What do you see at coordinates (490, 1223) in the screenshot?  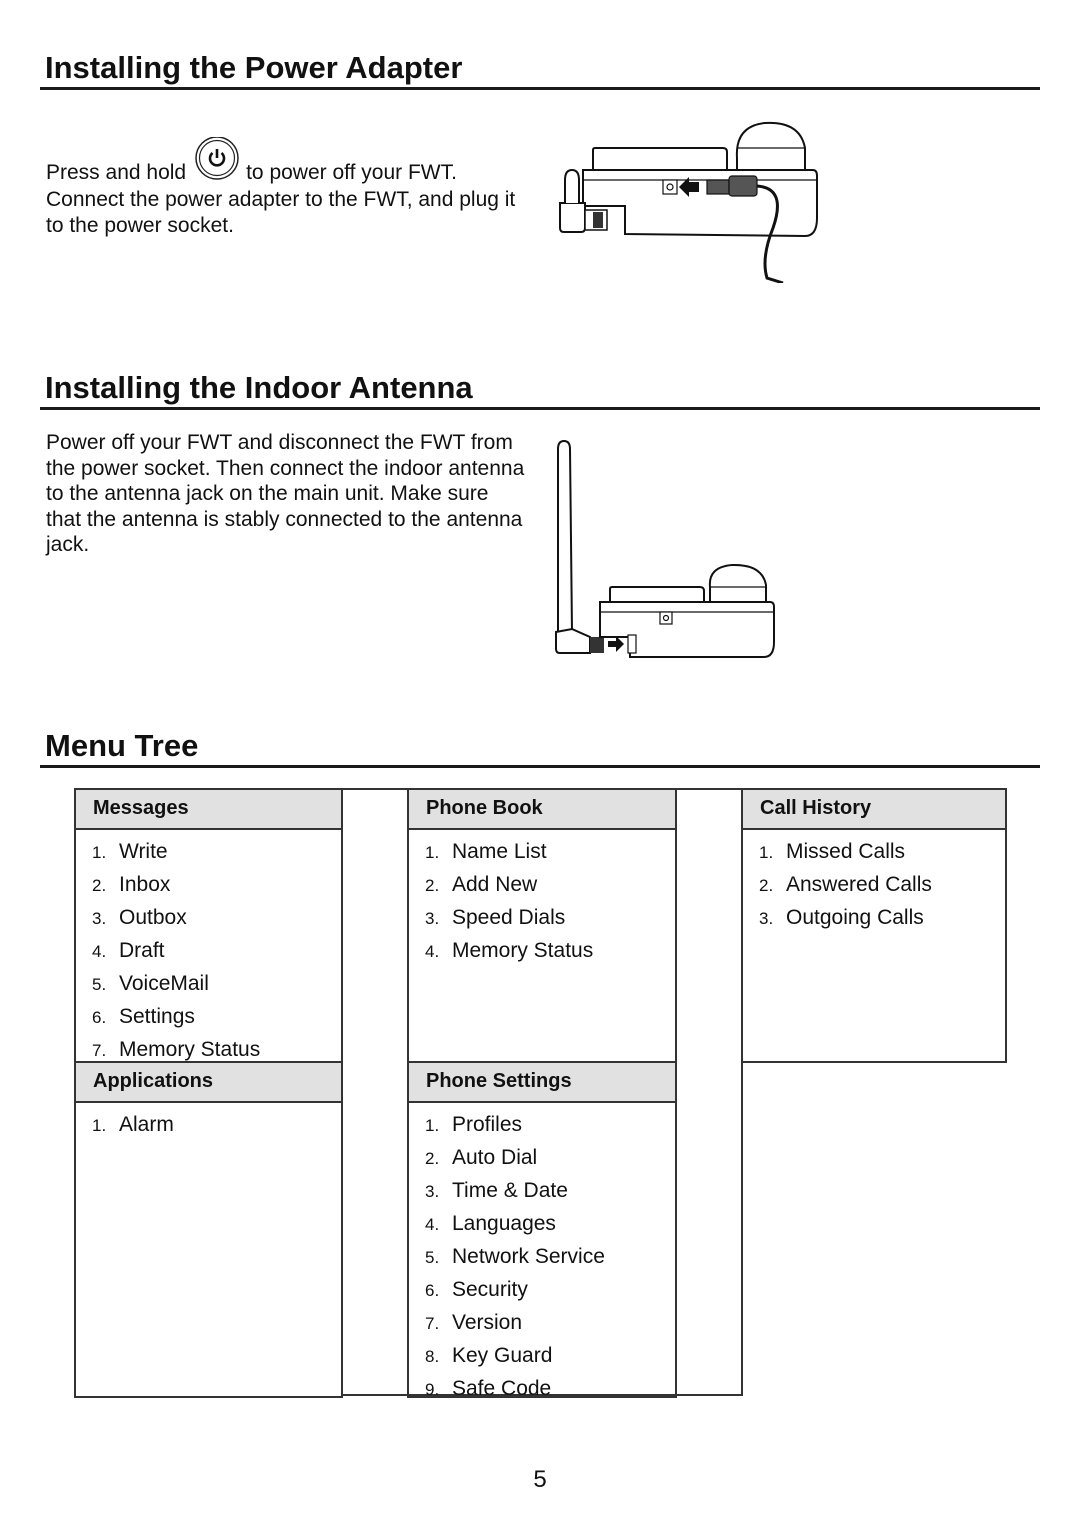 I see `menu-item: 4. Languages` at bounding box center [490, 1223].